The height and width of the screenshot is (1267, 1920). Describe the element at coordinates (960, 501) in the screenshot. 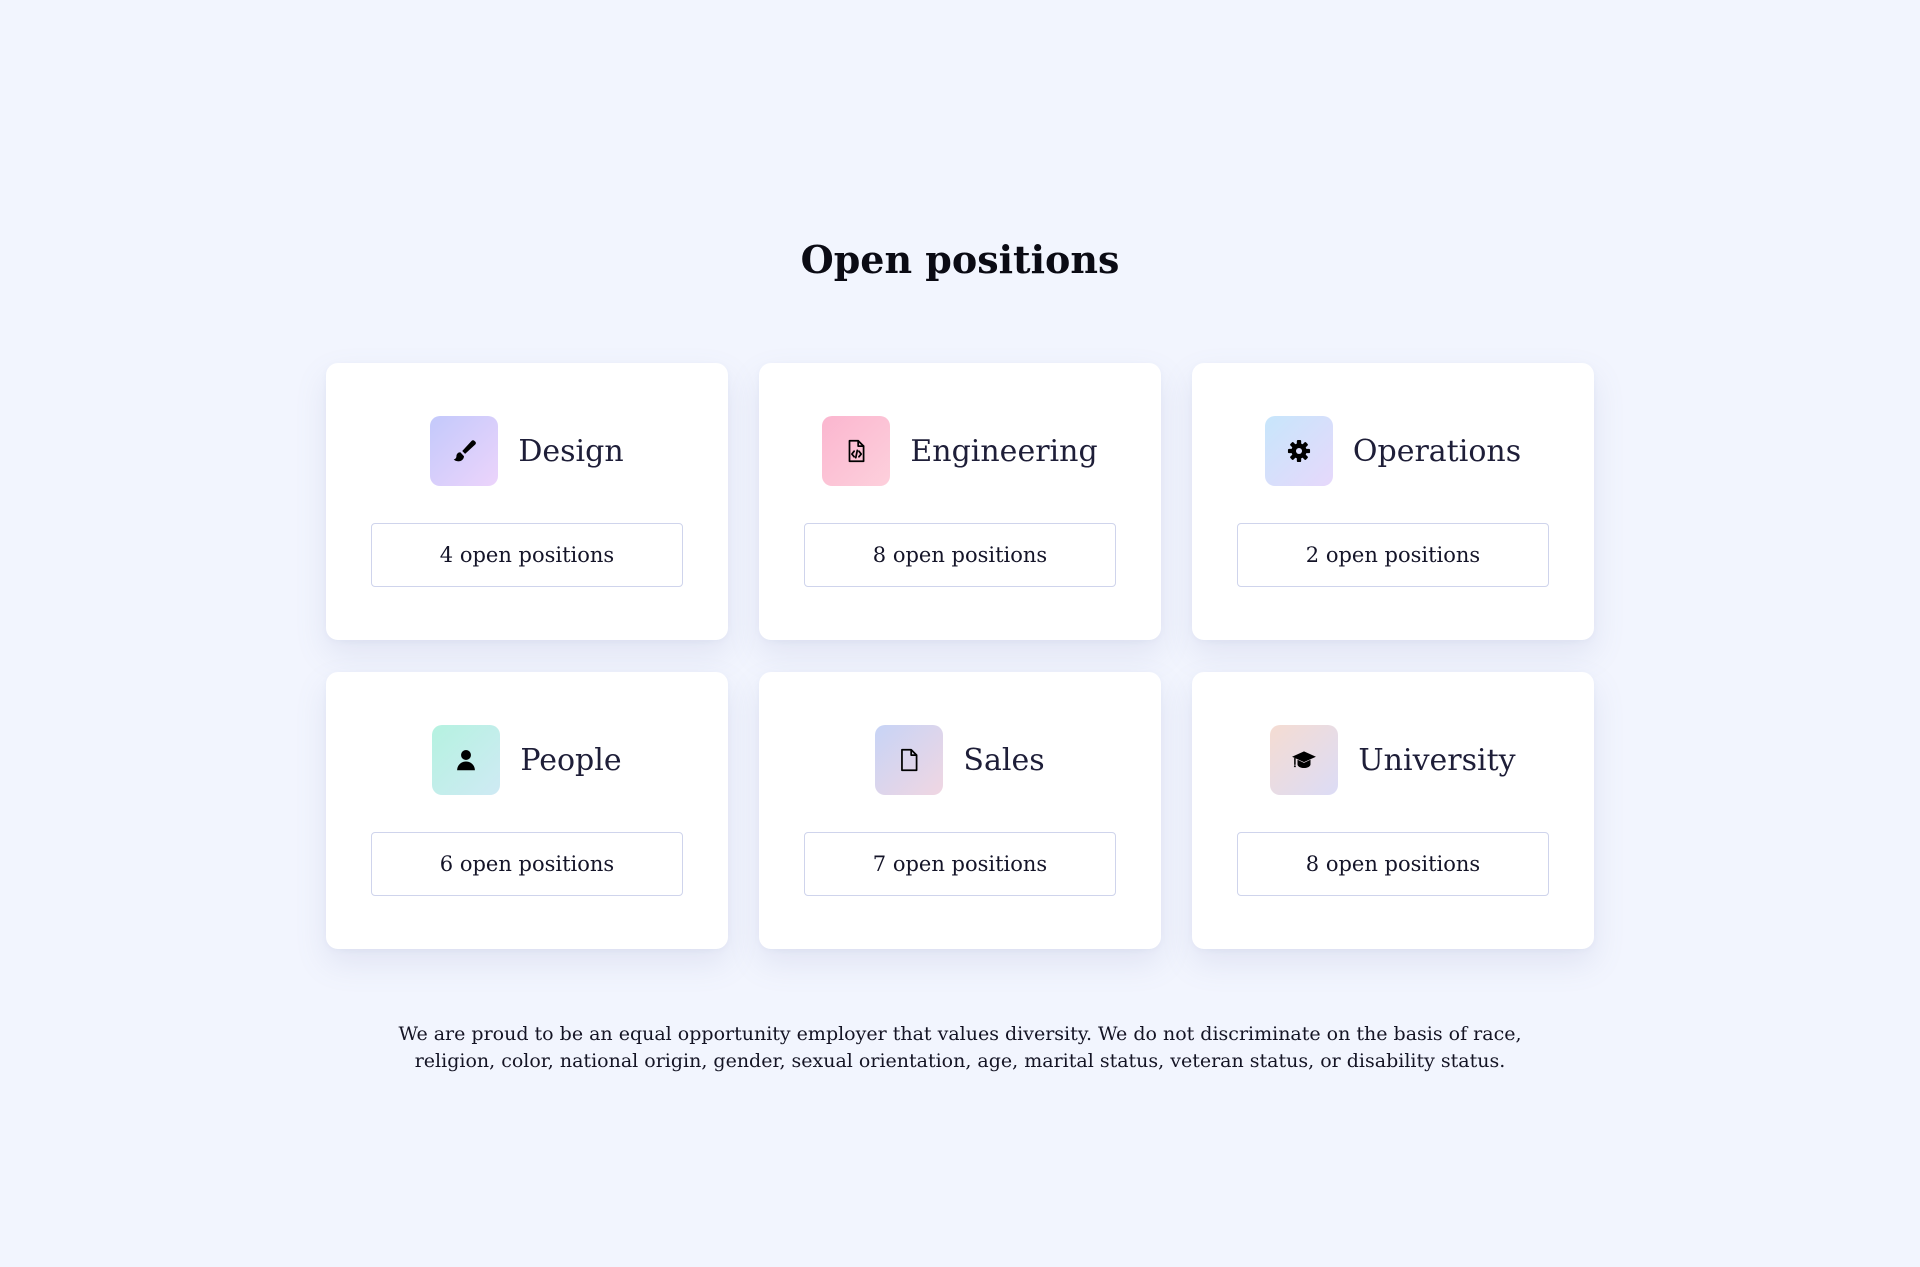

I see `department-card-engineering: Engineering 8 open positions` at that location.